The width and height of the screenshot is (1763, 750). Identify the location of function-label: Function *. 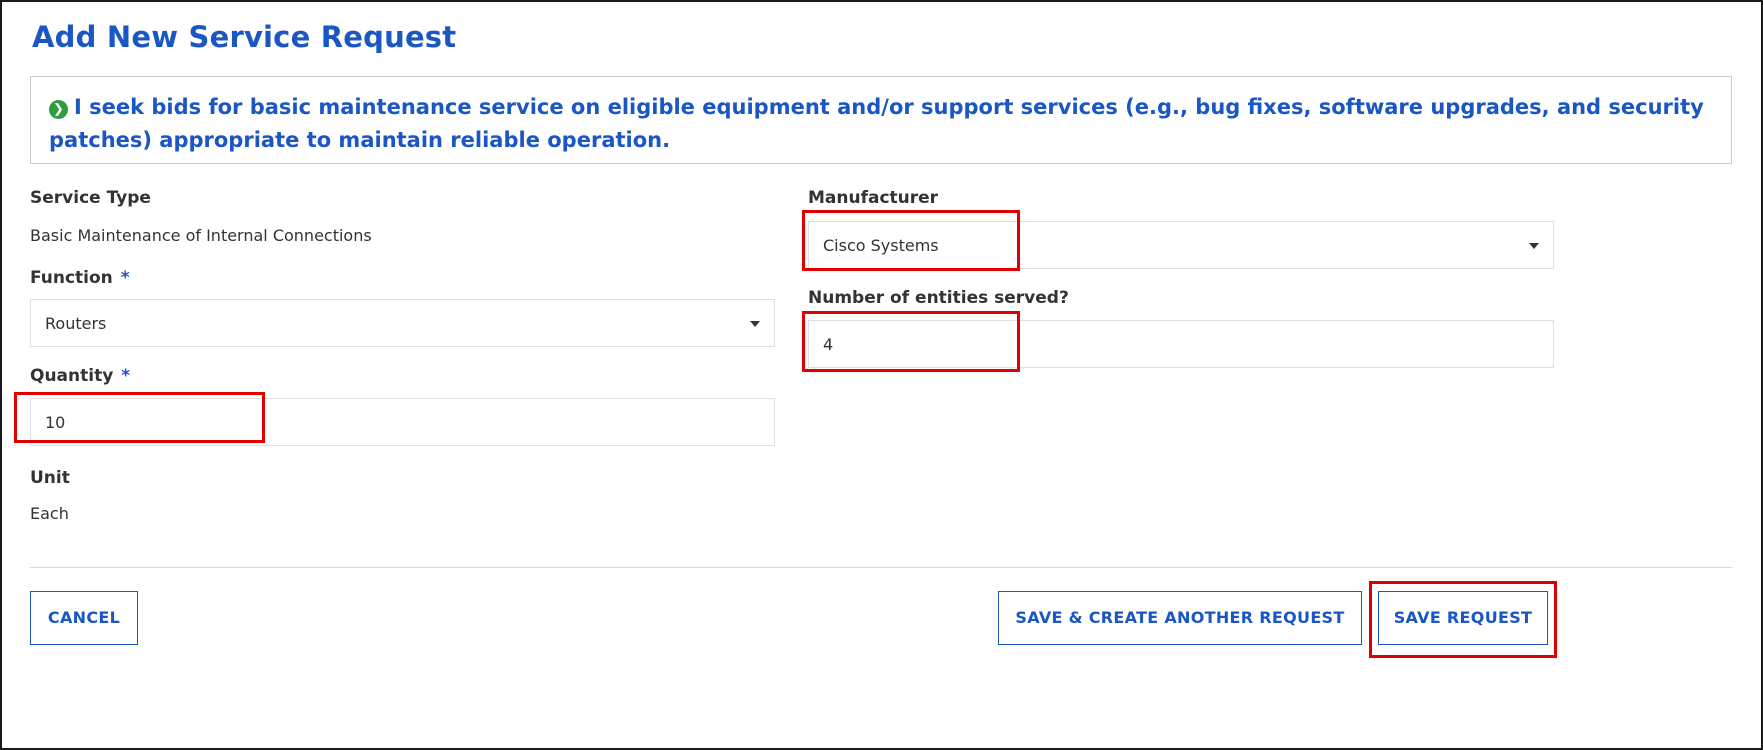
(80, 278).